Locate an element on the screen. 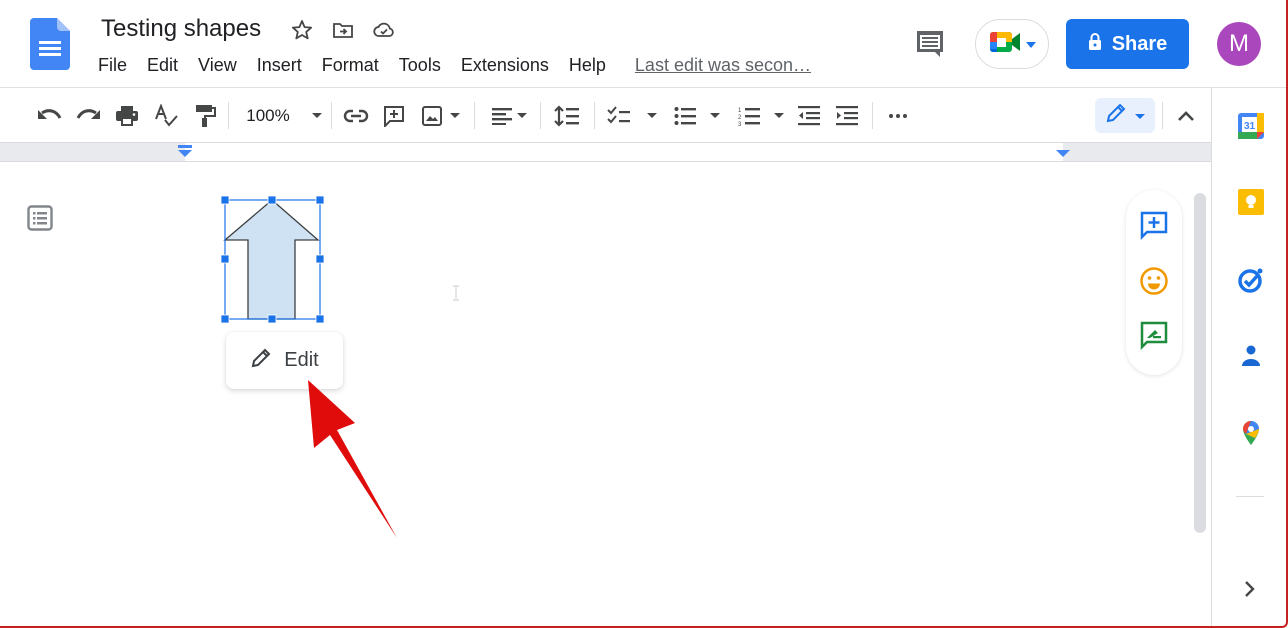  svg-text: 31 is located at coordinates (1250, 126).